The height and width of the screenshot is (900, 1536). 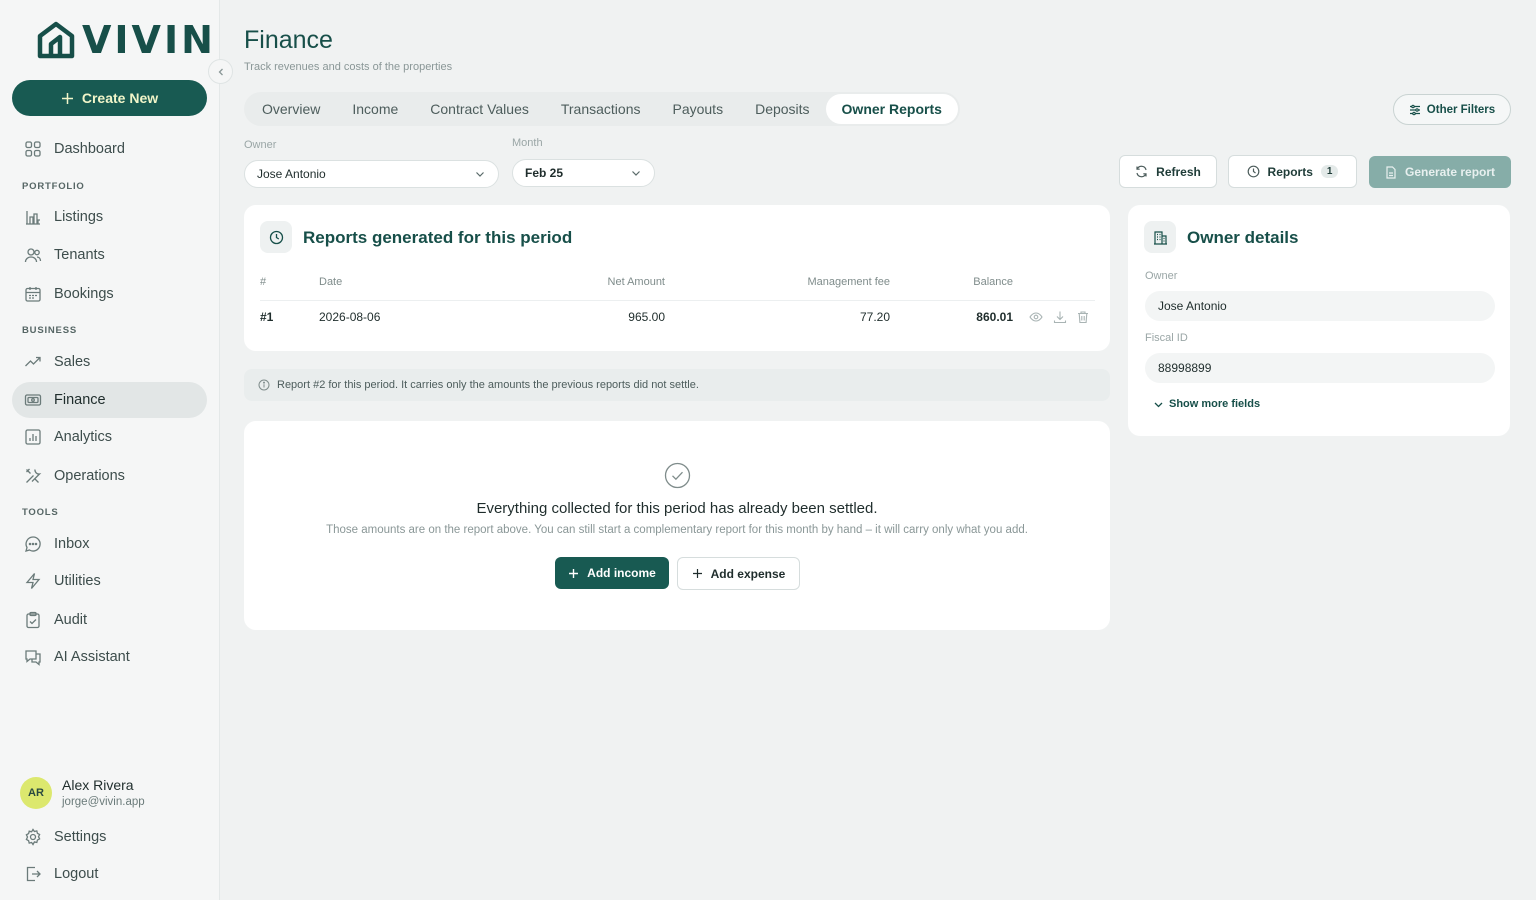 What do you see at coordinates (33, 255) in the screenshot?
I see `users-icon` at bounding box center [33, 255].